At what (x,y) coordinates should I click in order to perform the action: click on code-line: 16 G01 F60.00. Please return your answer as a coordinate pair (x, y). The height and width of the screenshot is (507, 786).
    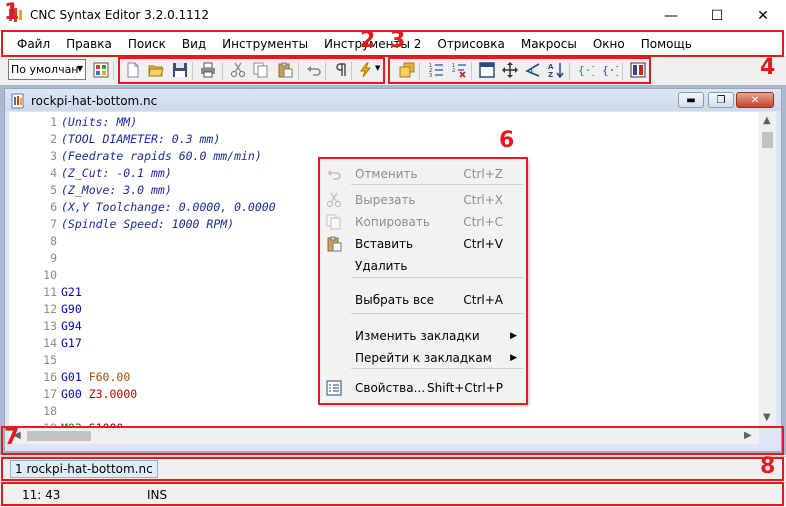
    Looking at the image, I should click on (69, 377).